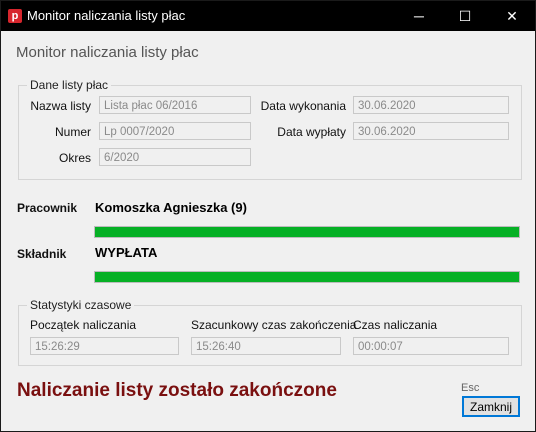 This screenshot has width=536, height=432. I want to click on app-icon: p, so click(15, 16).